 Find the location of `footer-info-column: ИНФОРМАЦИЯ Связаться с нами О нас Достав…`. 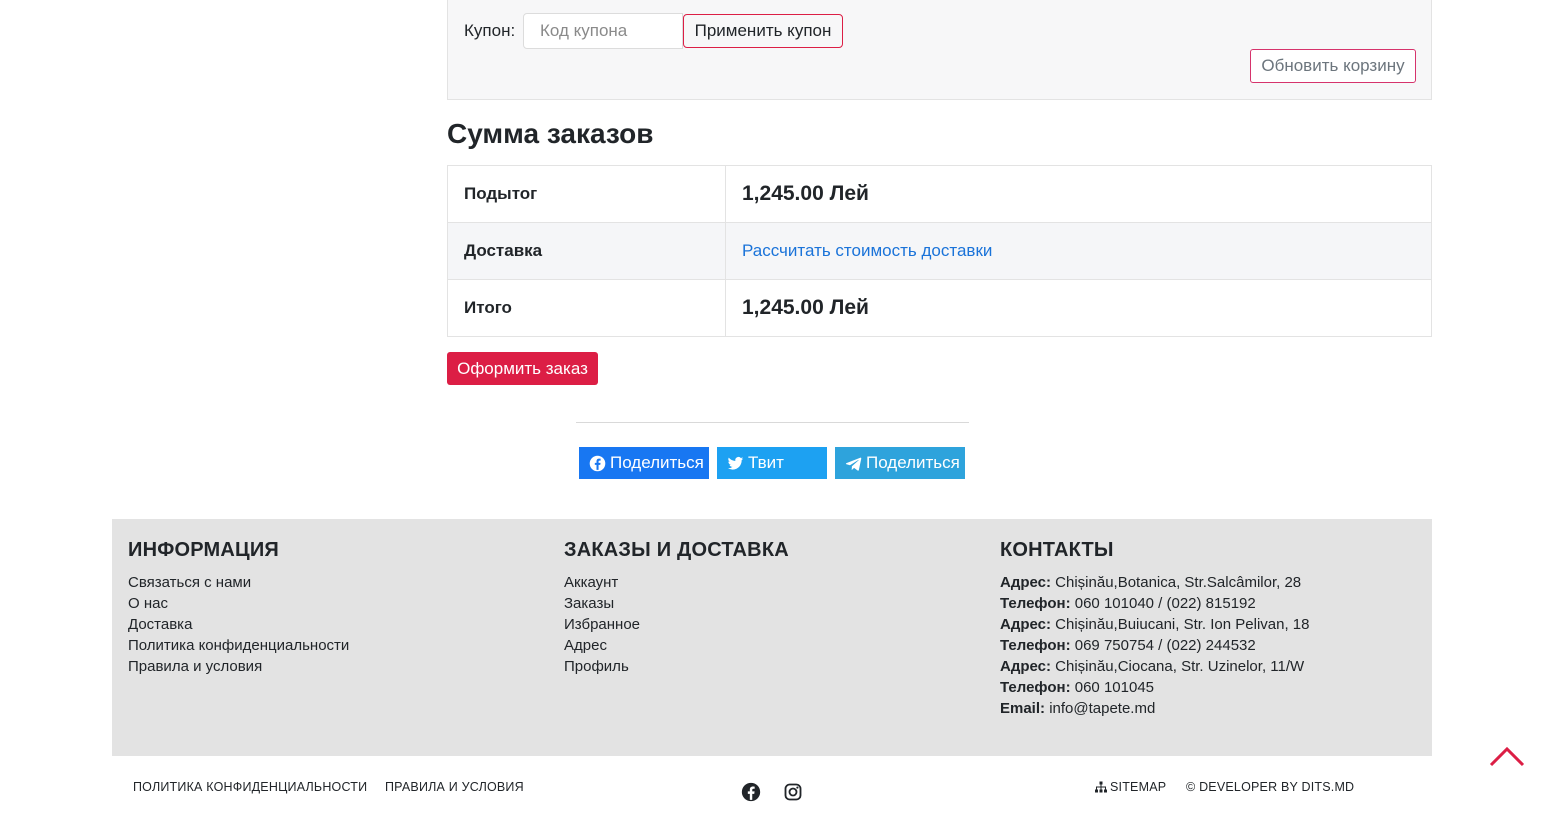

footer-info-column: ИНФОРМАЦИЯ Связаться с нами О нас Достав… is located at coordinates (238, 608).